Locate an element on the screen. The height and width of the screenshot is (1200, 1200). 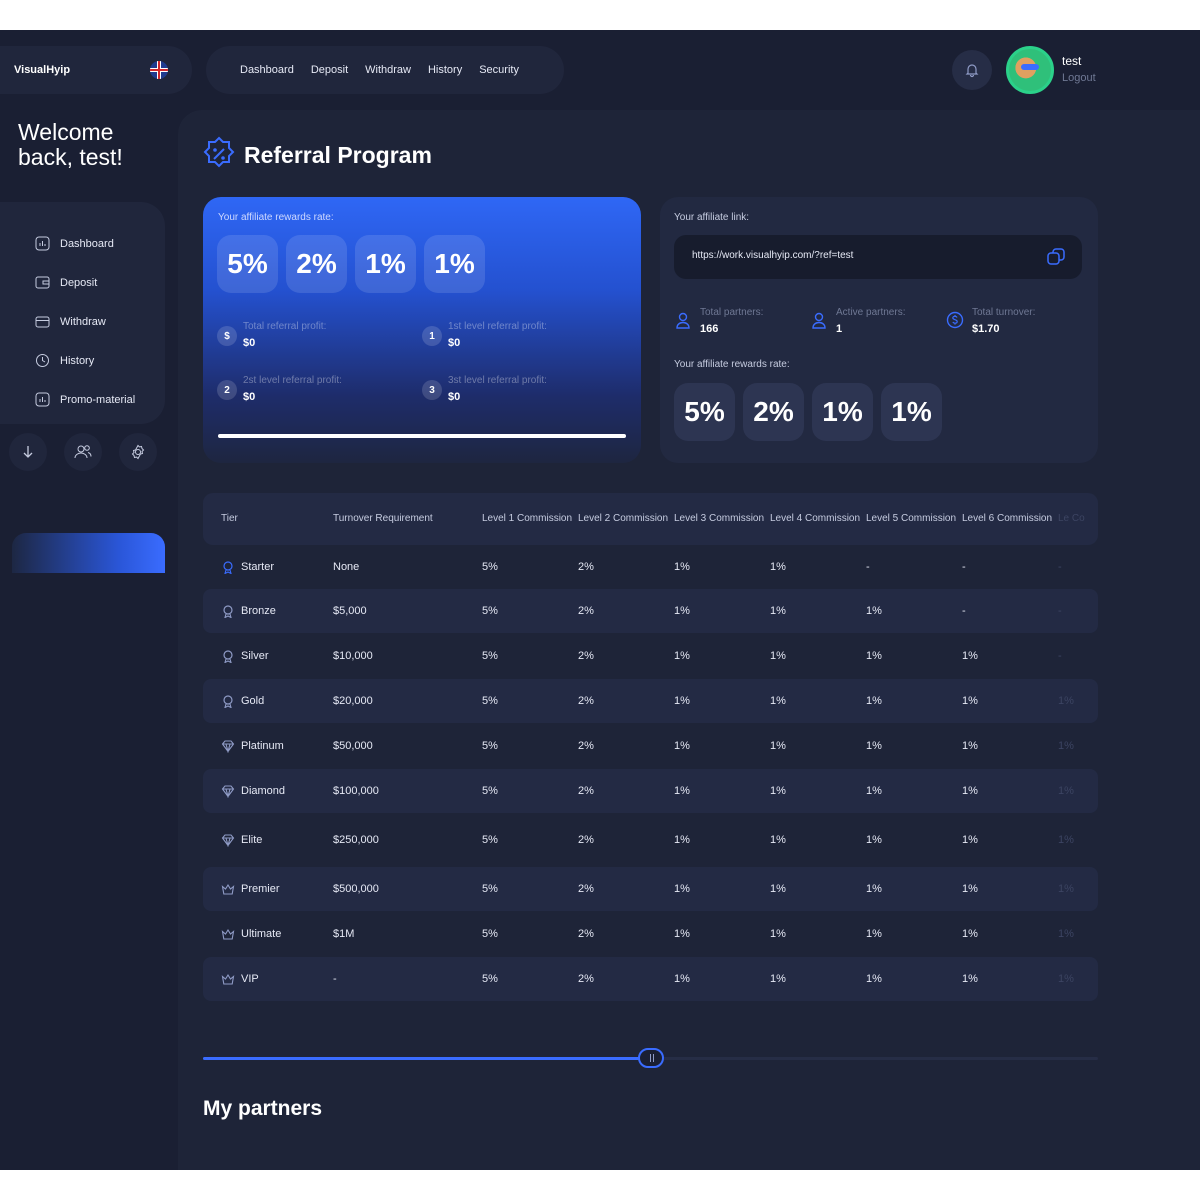
wallet-icon is located at coordinates (42, 283).